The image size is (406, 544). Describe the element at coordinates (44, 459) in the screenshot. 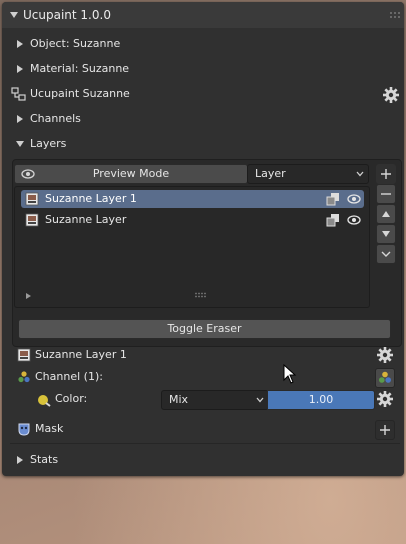

I see `section-stats-label: Stats` at that location.